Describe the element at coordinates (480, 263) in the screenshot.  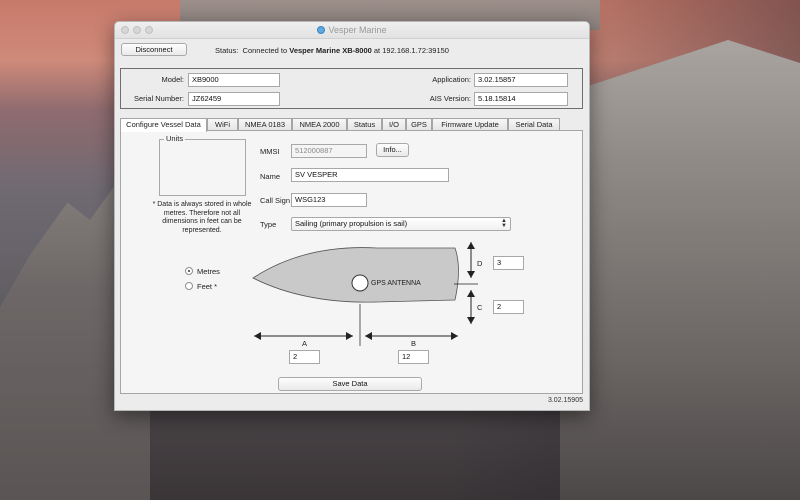
I see `dimension-d-label: D` at that location.